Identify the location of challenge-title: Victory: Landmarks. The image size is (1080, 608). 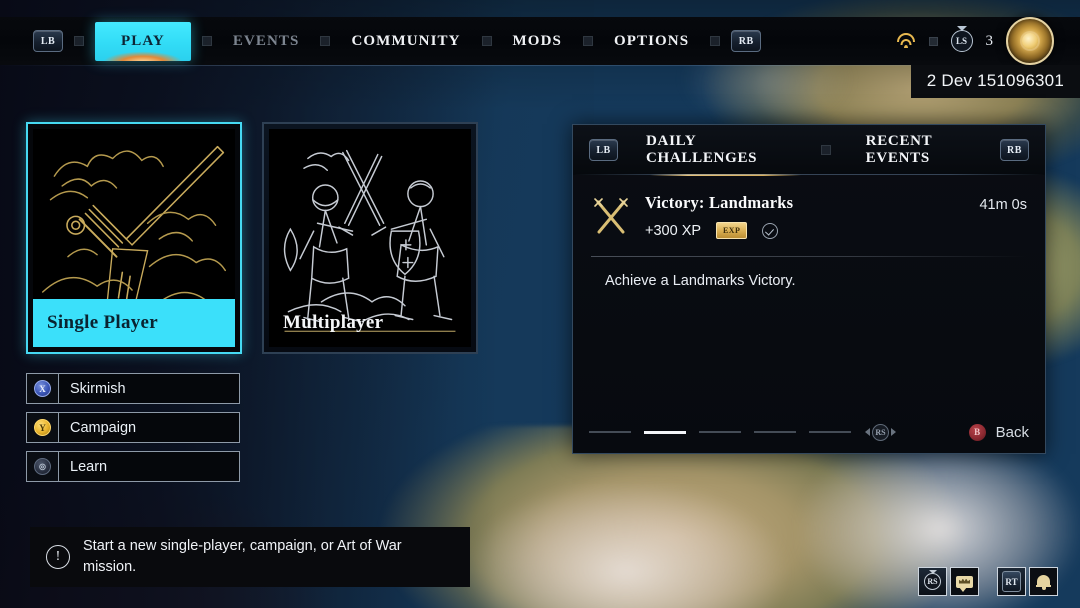
(719, 202).